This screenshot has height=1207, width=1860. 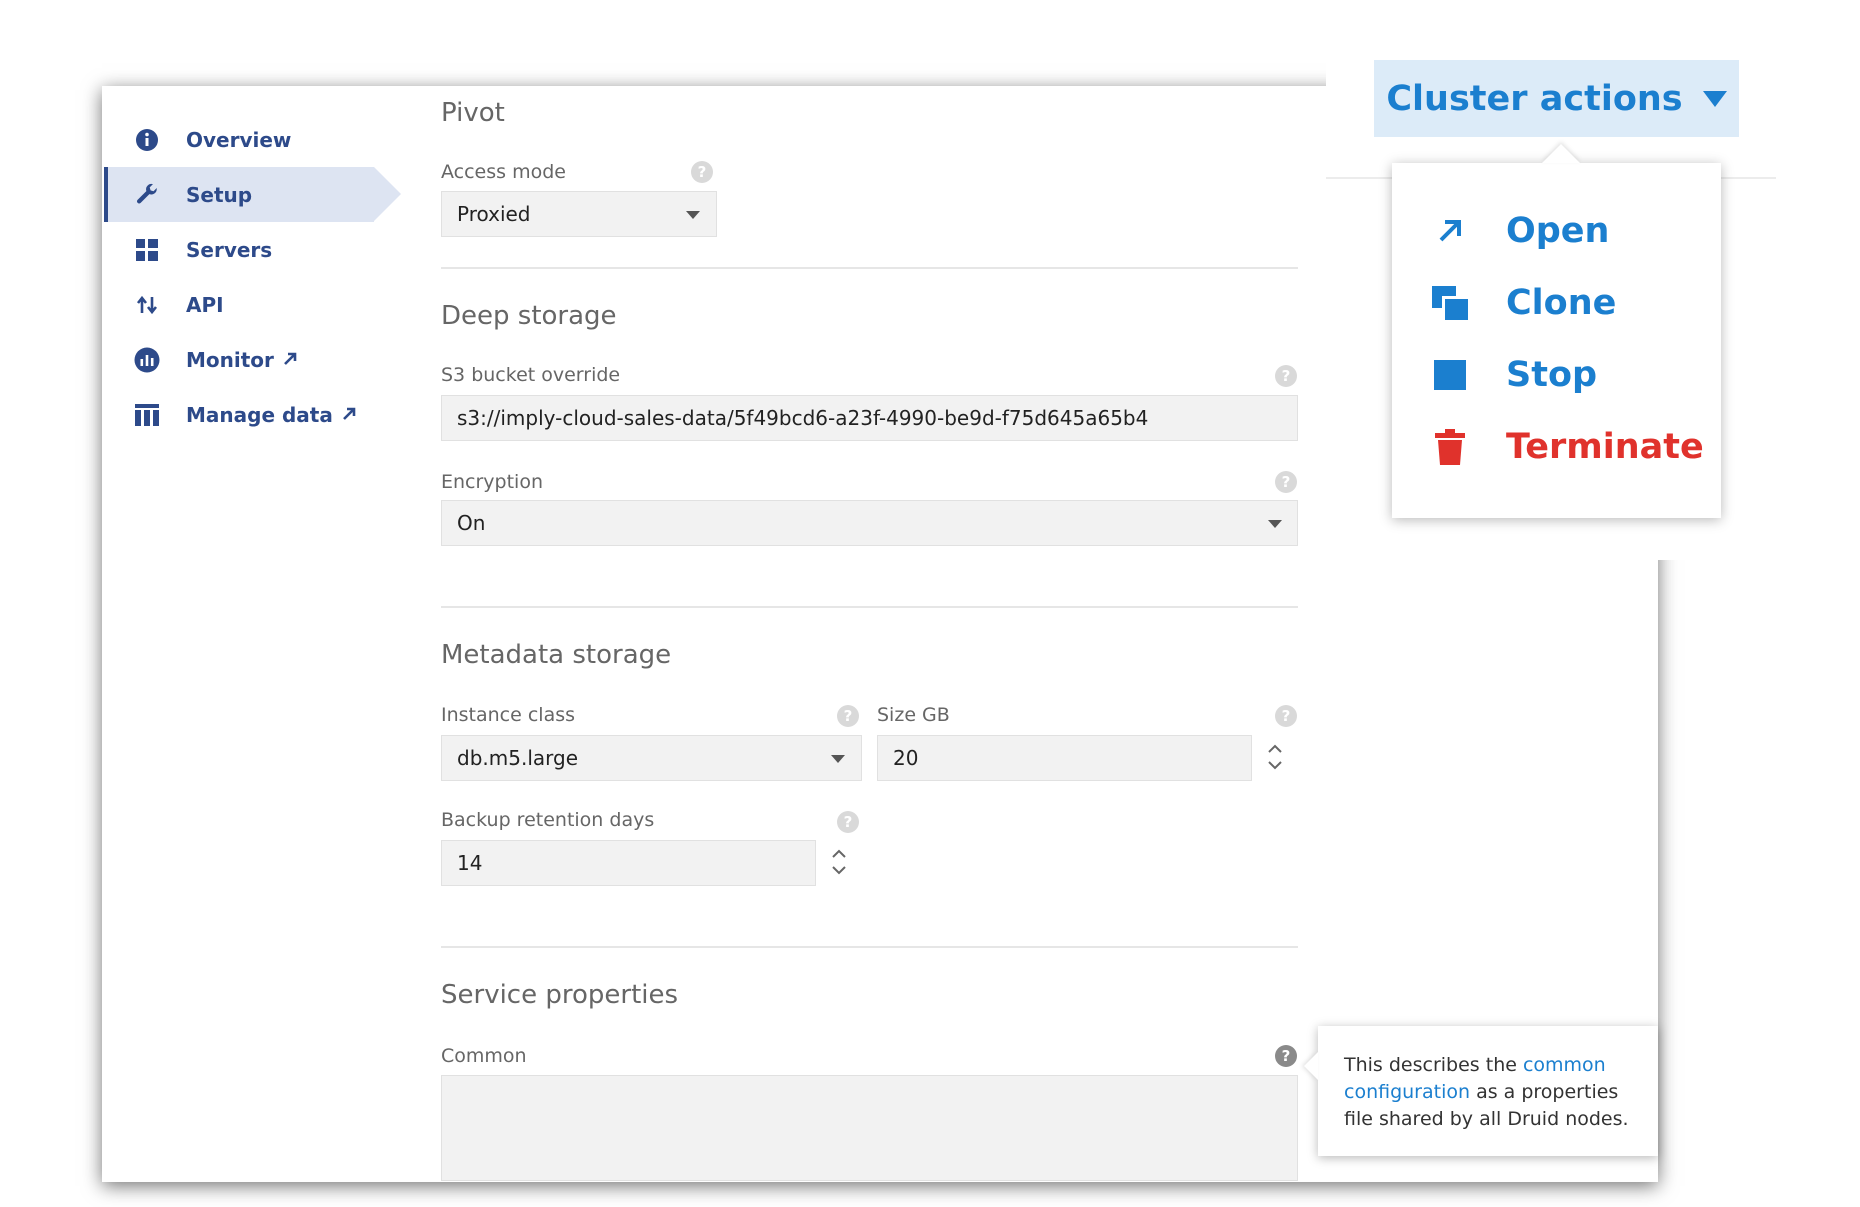 I want to click on instance-class-value: db.m5.large, so click(x=517, y=758).